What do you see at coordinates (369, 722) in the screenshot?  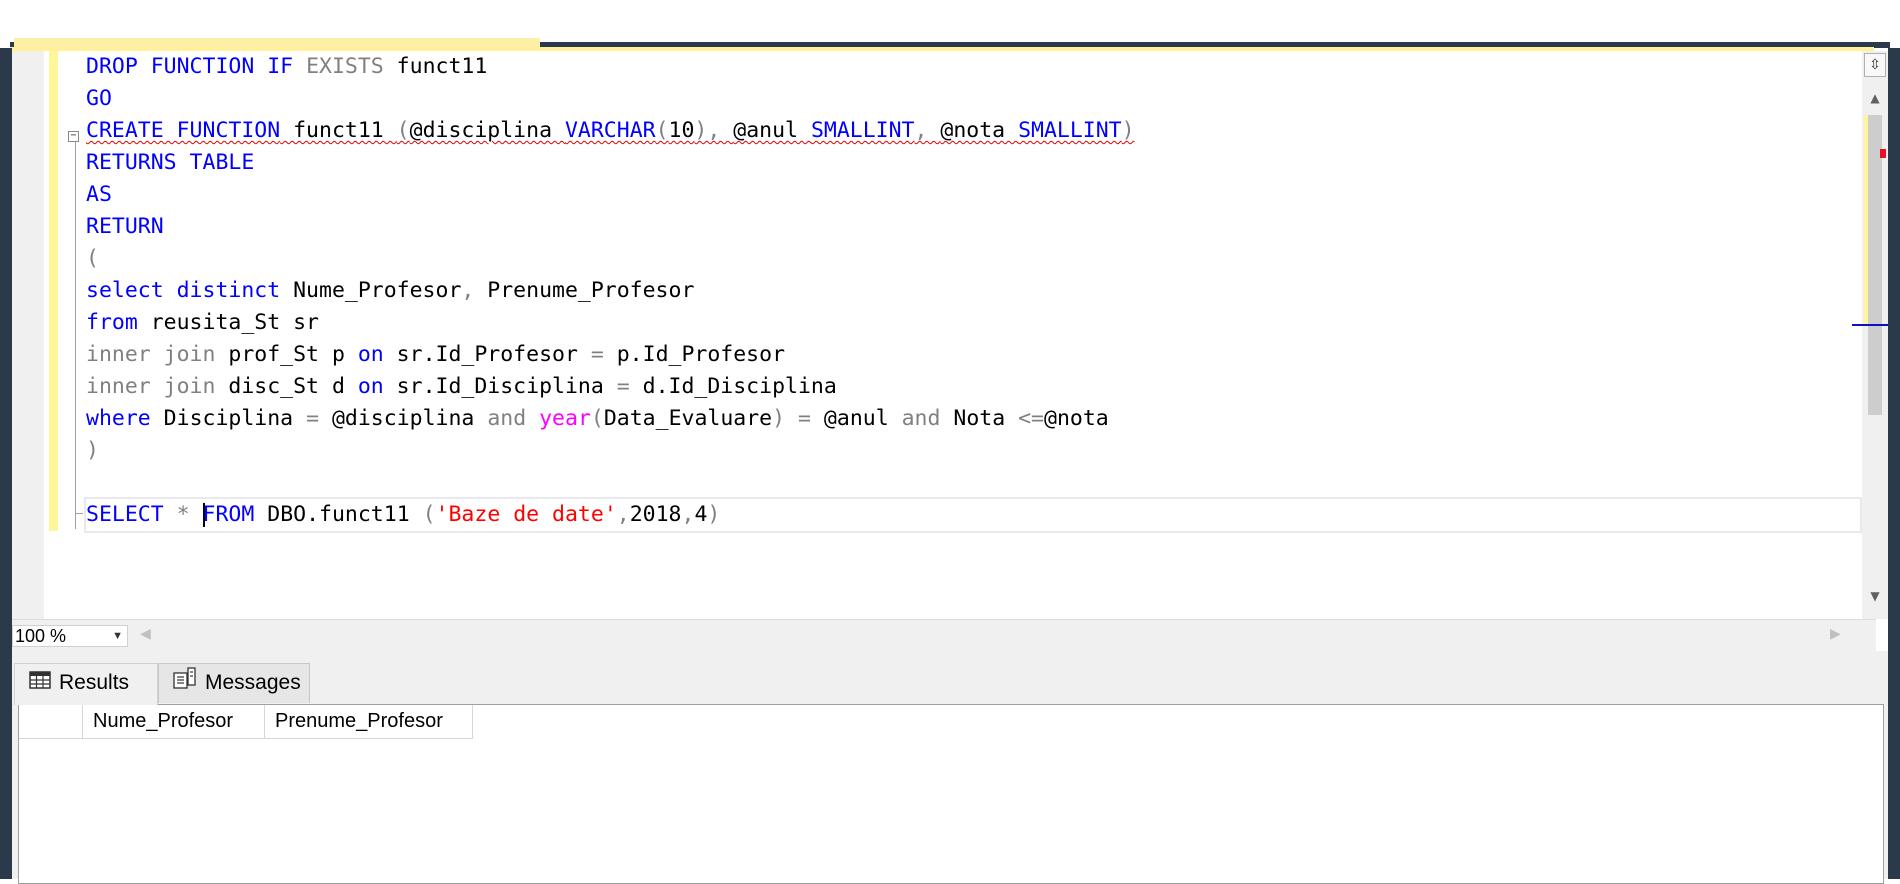 I see `column-header: Prenume_Profesor` at bounding box center [369, 722].